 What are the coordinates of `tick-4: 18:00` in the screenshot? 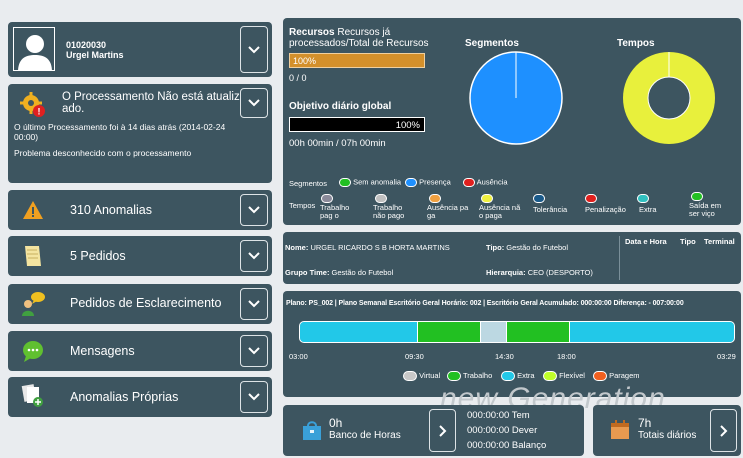 It's located at (566, 356).